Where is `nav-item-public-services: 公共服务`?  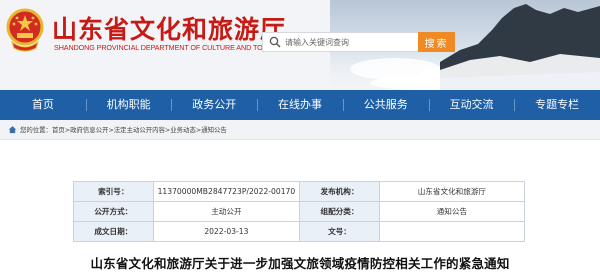
nav-item-public-services: 公共服务 is located at coordinates (385, 105).